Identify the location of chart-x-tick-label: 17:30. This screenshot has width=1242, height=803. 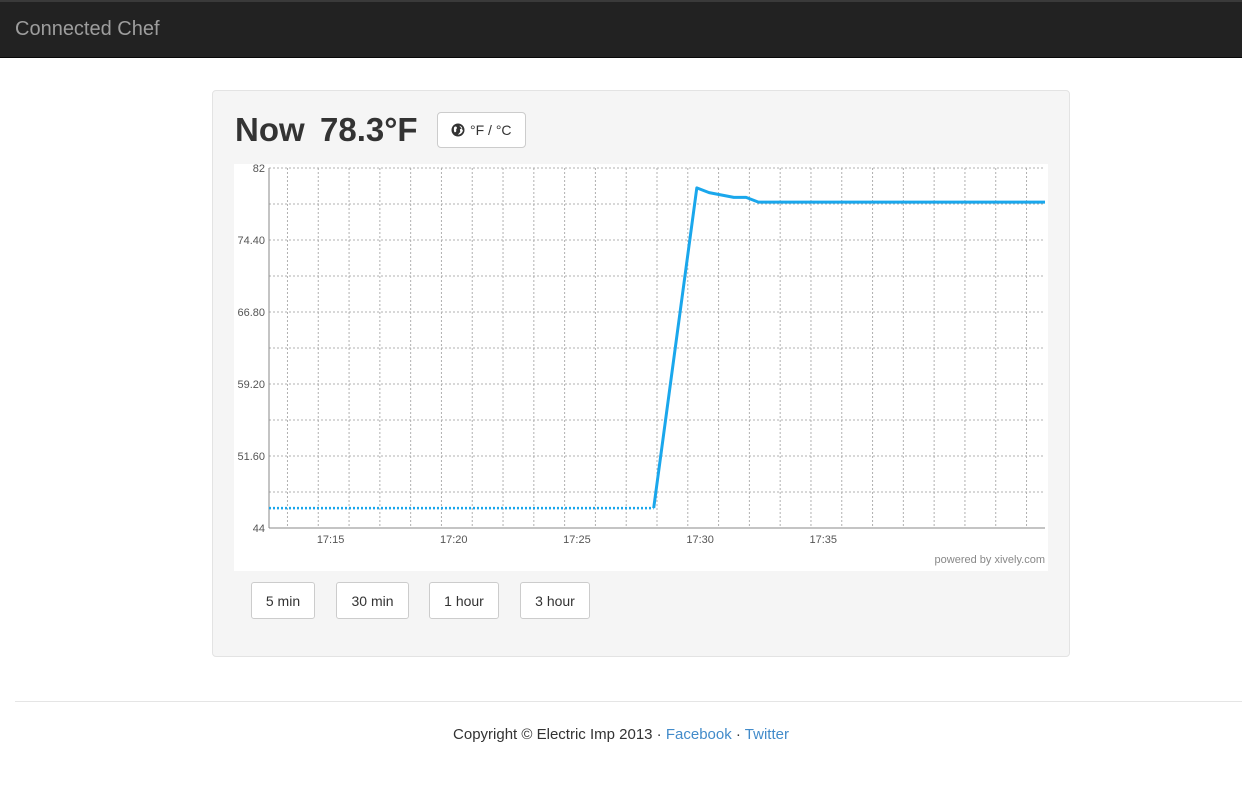
(700, 540).